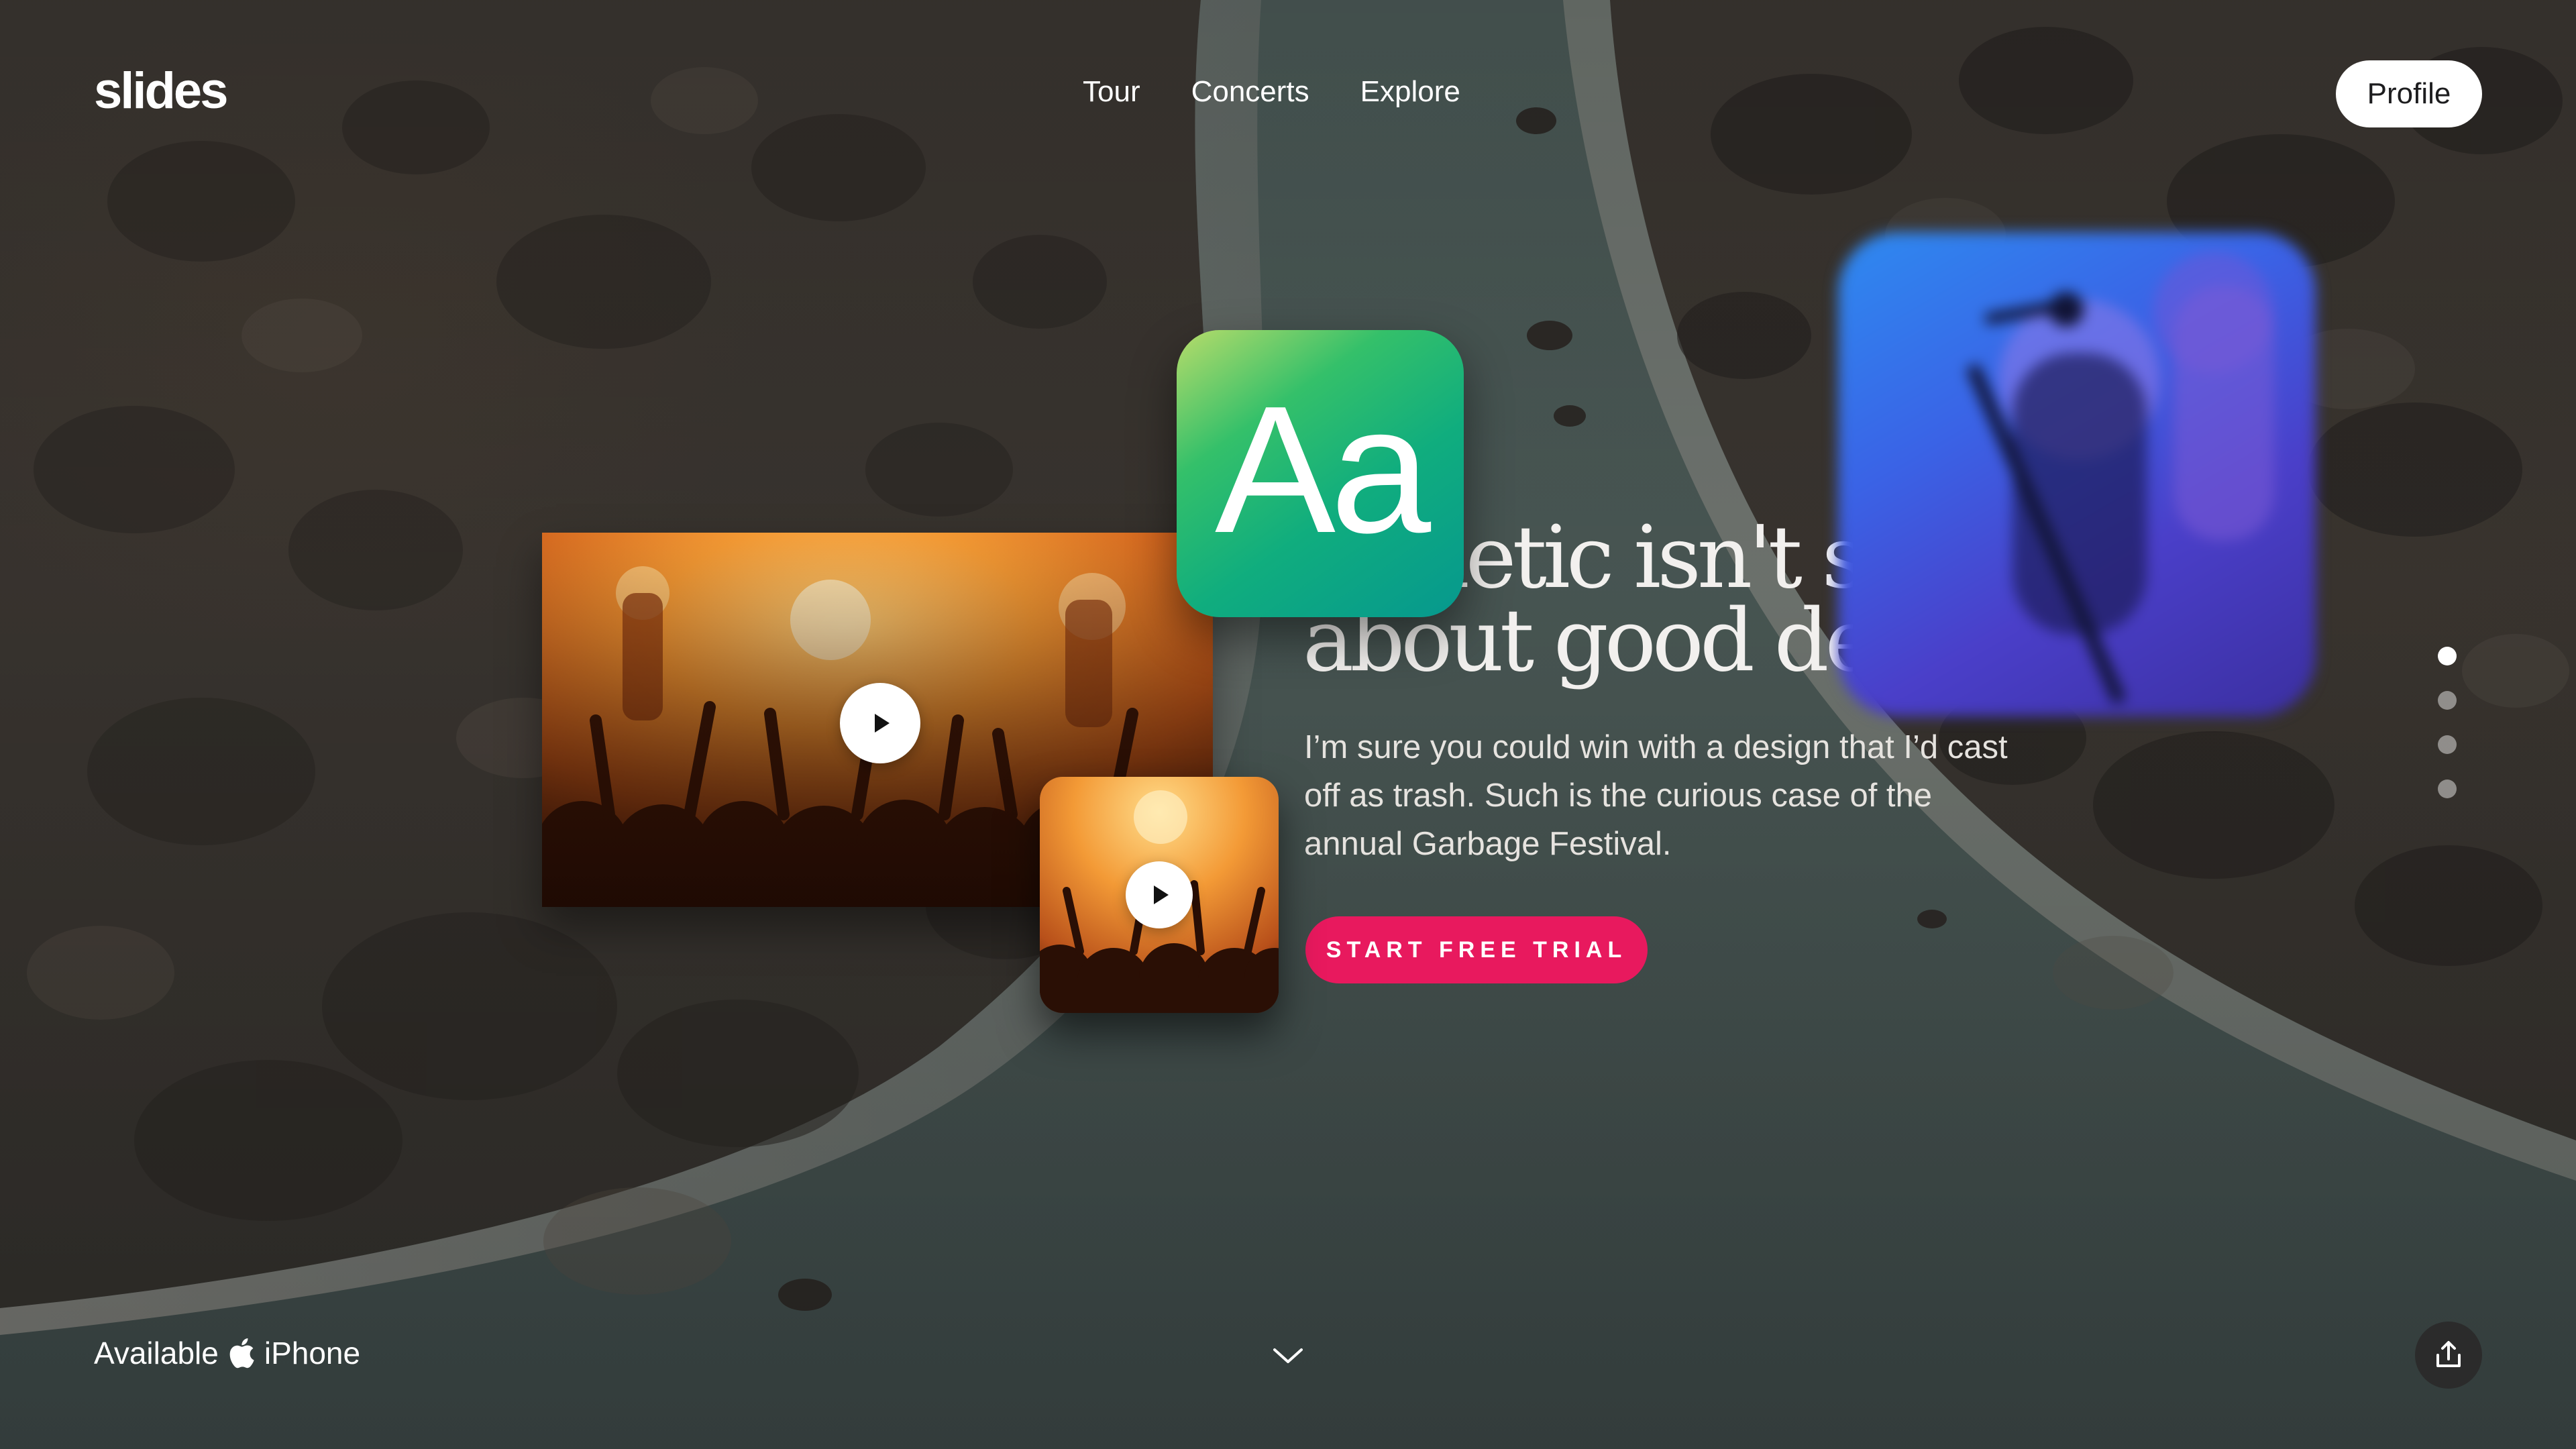 The image size is (2576, 1449). I want to click on scroll-down-button, so click(1288, 1355).